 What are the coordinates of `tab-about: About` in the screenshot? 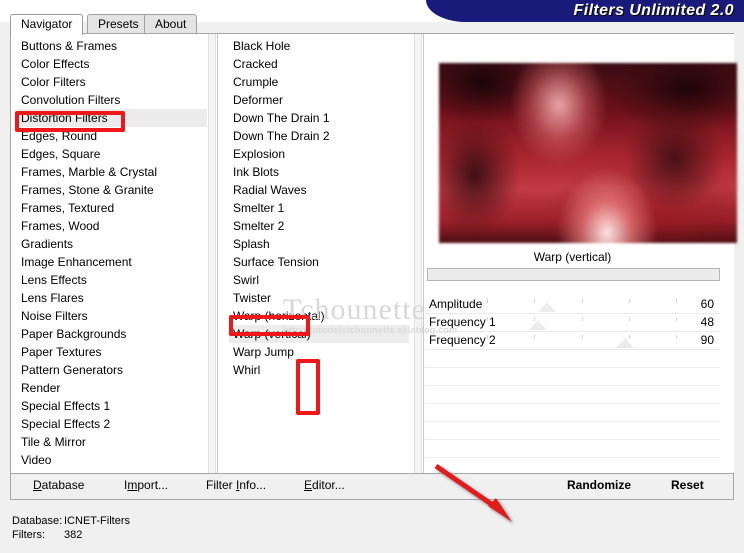 It's located at (171, 24).